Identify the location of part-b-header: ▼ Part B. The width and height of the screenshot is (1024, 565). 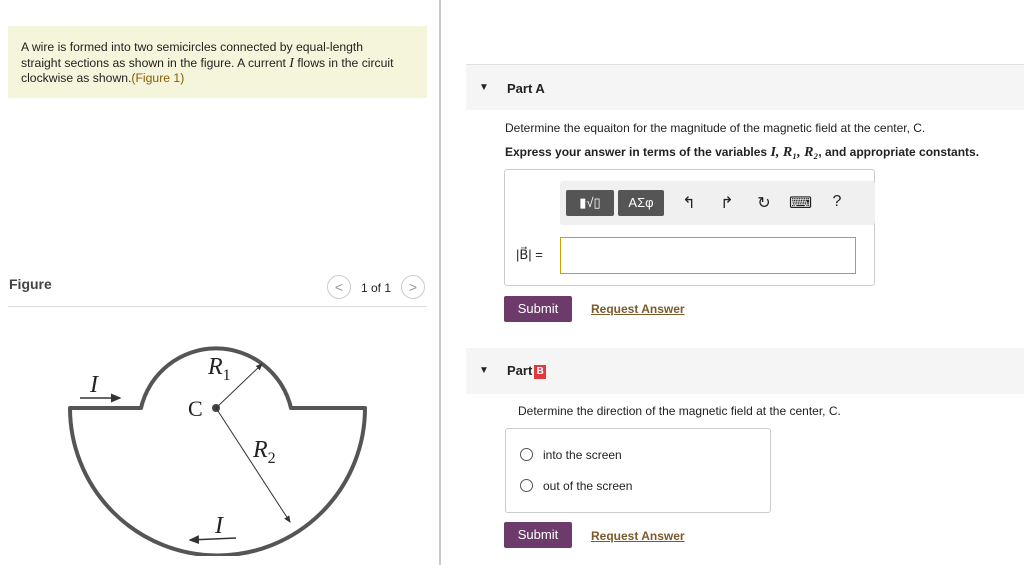
(745, 371).